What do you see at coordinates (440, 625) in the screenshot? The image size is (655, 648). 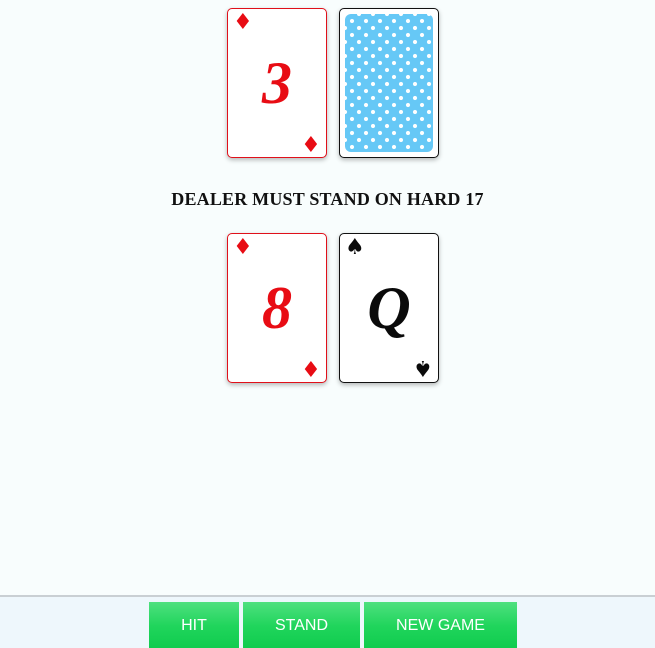 I see `new-game-button: NEW GAME` at bounding box center [440, 625].